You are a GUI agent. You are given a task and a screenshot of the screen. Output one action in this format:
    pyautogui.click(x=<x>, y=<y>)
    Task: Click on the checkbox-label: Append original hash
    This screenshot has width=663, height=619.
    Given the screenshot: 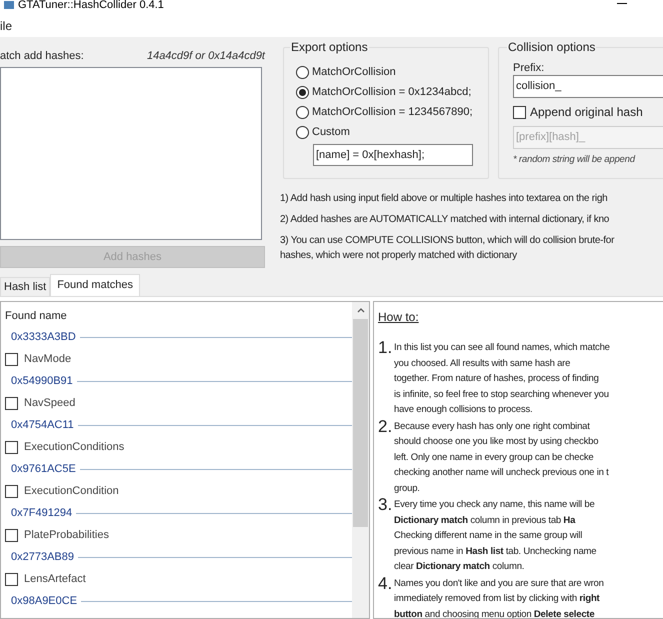 What is the action you would take?
    pyautogui.click(x=586, y=112)
    